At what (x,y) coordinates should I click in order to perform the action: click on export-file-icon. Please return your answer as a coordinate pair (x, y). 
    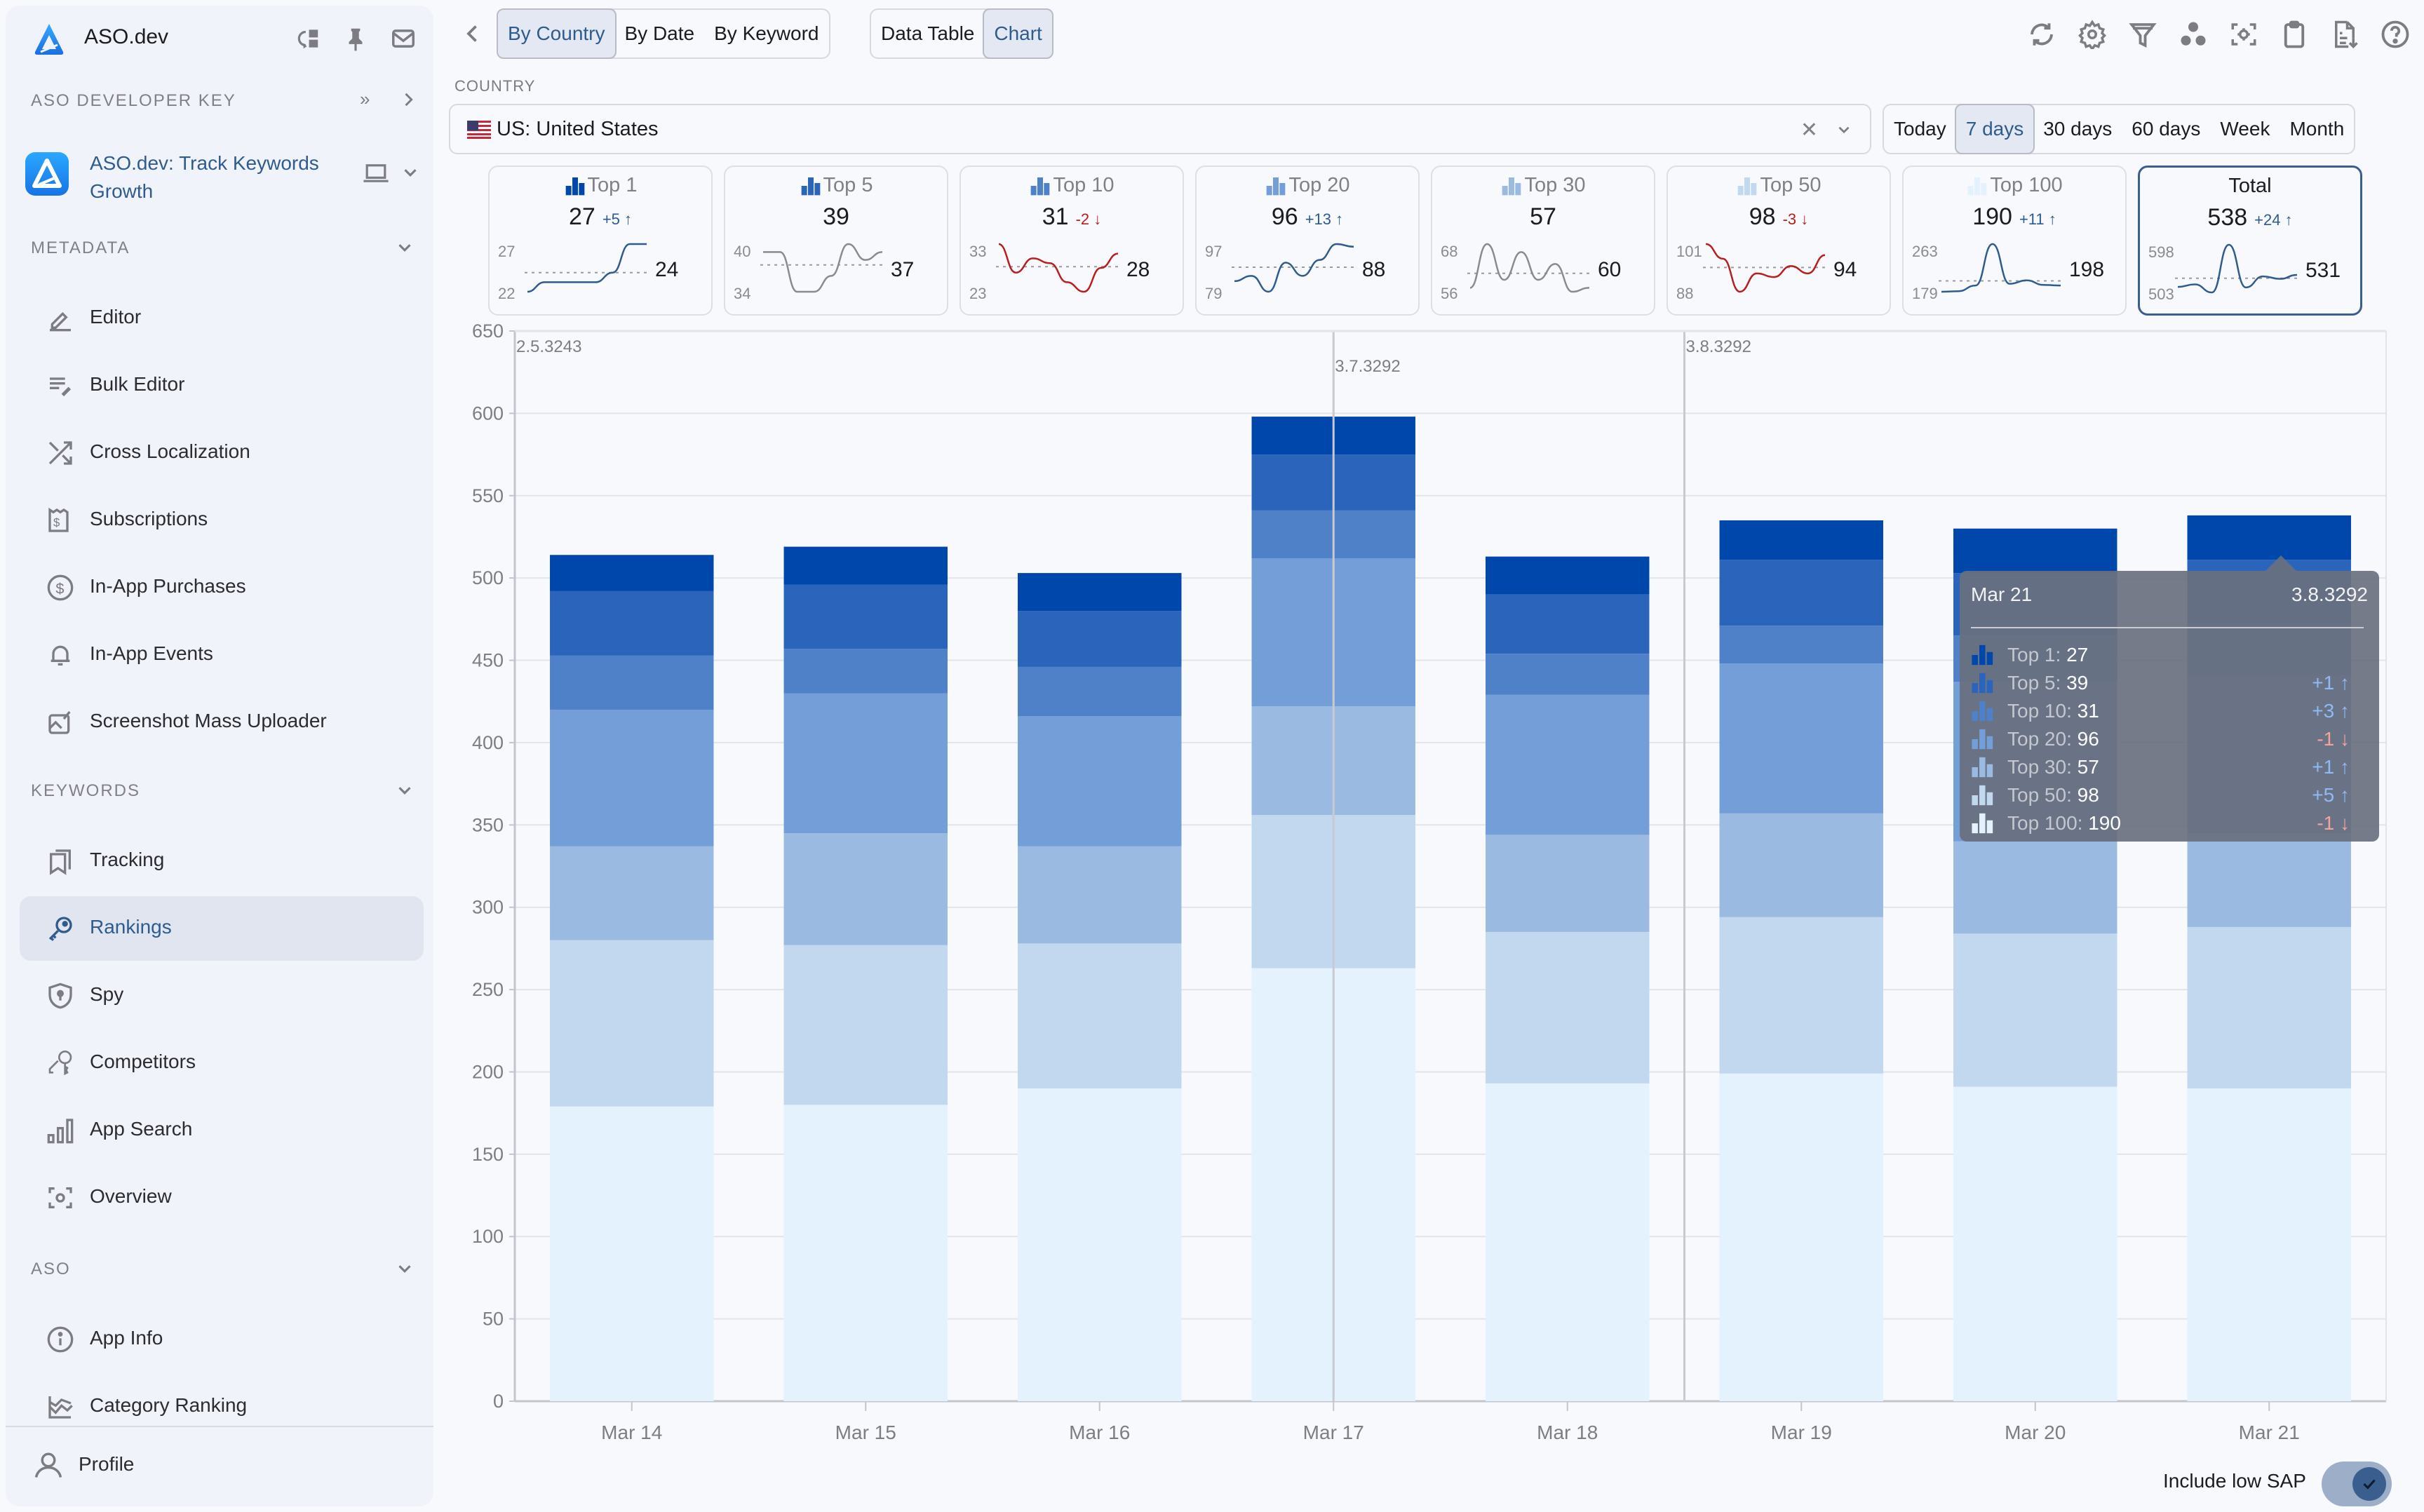
    Looking at the image, I should click on (2344, 34).